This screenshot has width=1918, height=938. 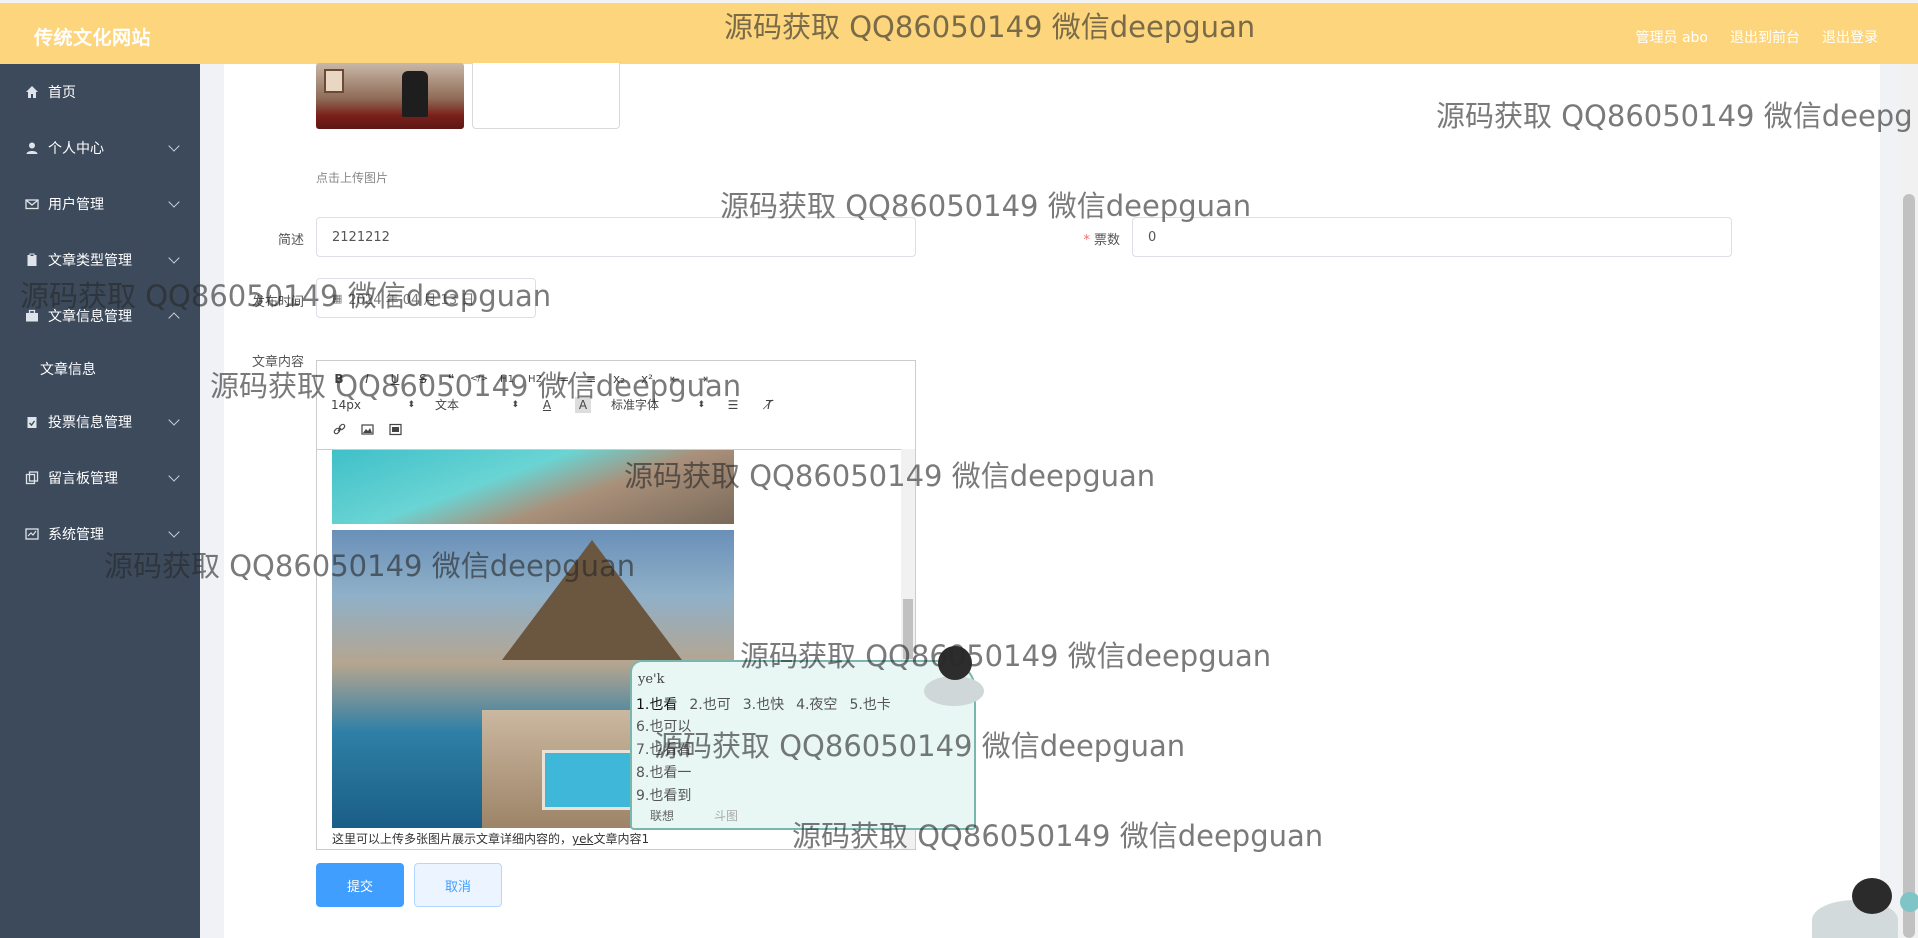 I want to click on briefcase-icon, so click(x=32, y=316).